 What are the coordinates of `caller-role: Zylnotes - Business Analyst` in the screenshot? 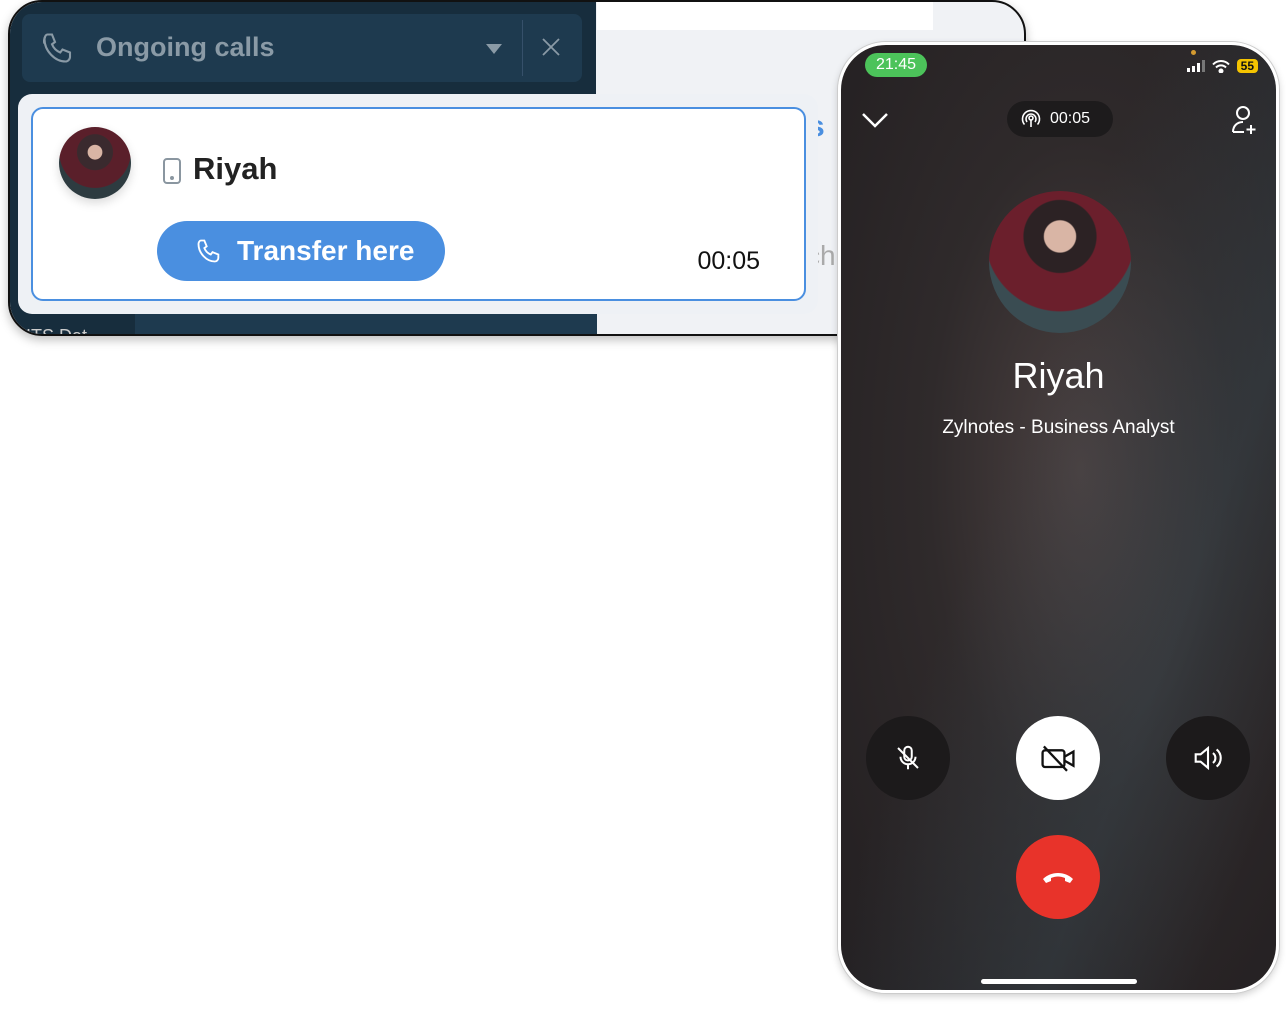 It's located at (1058, 427).